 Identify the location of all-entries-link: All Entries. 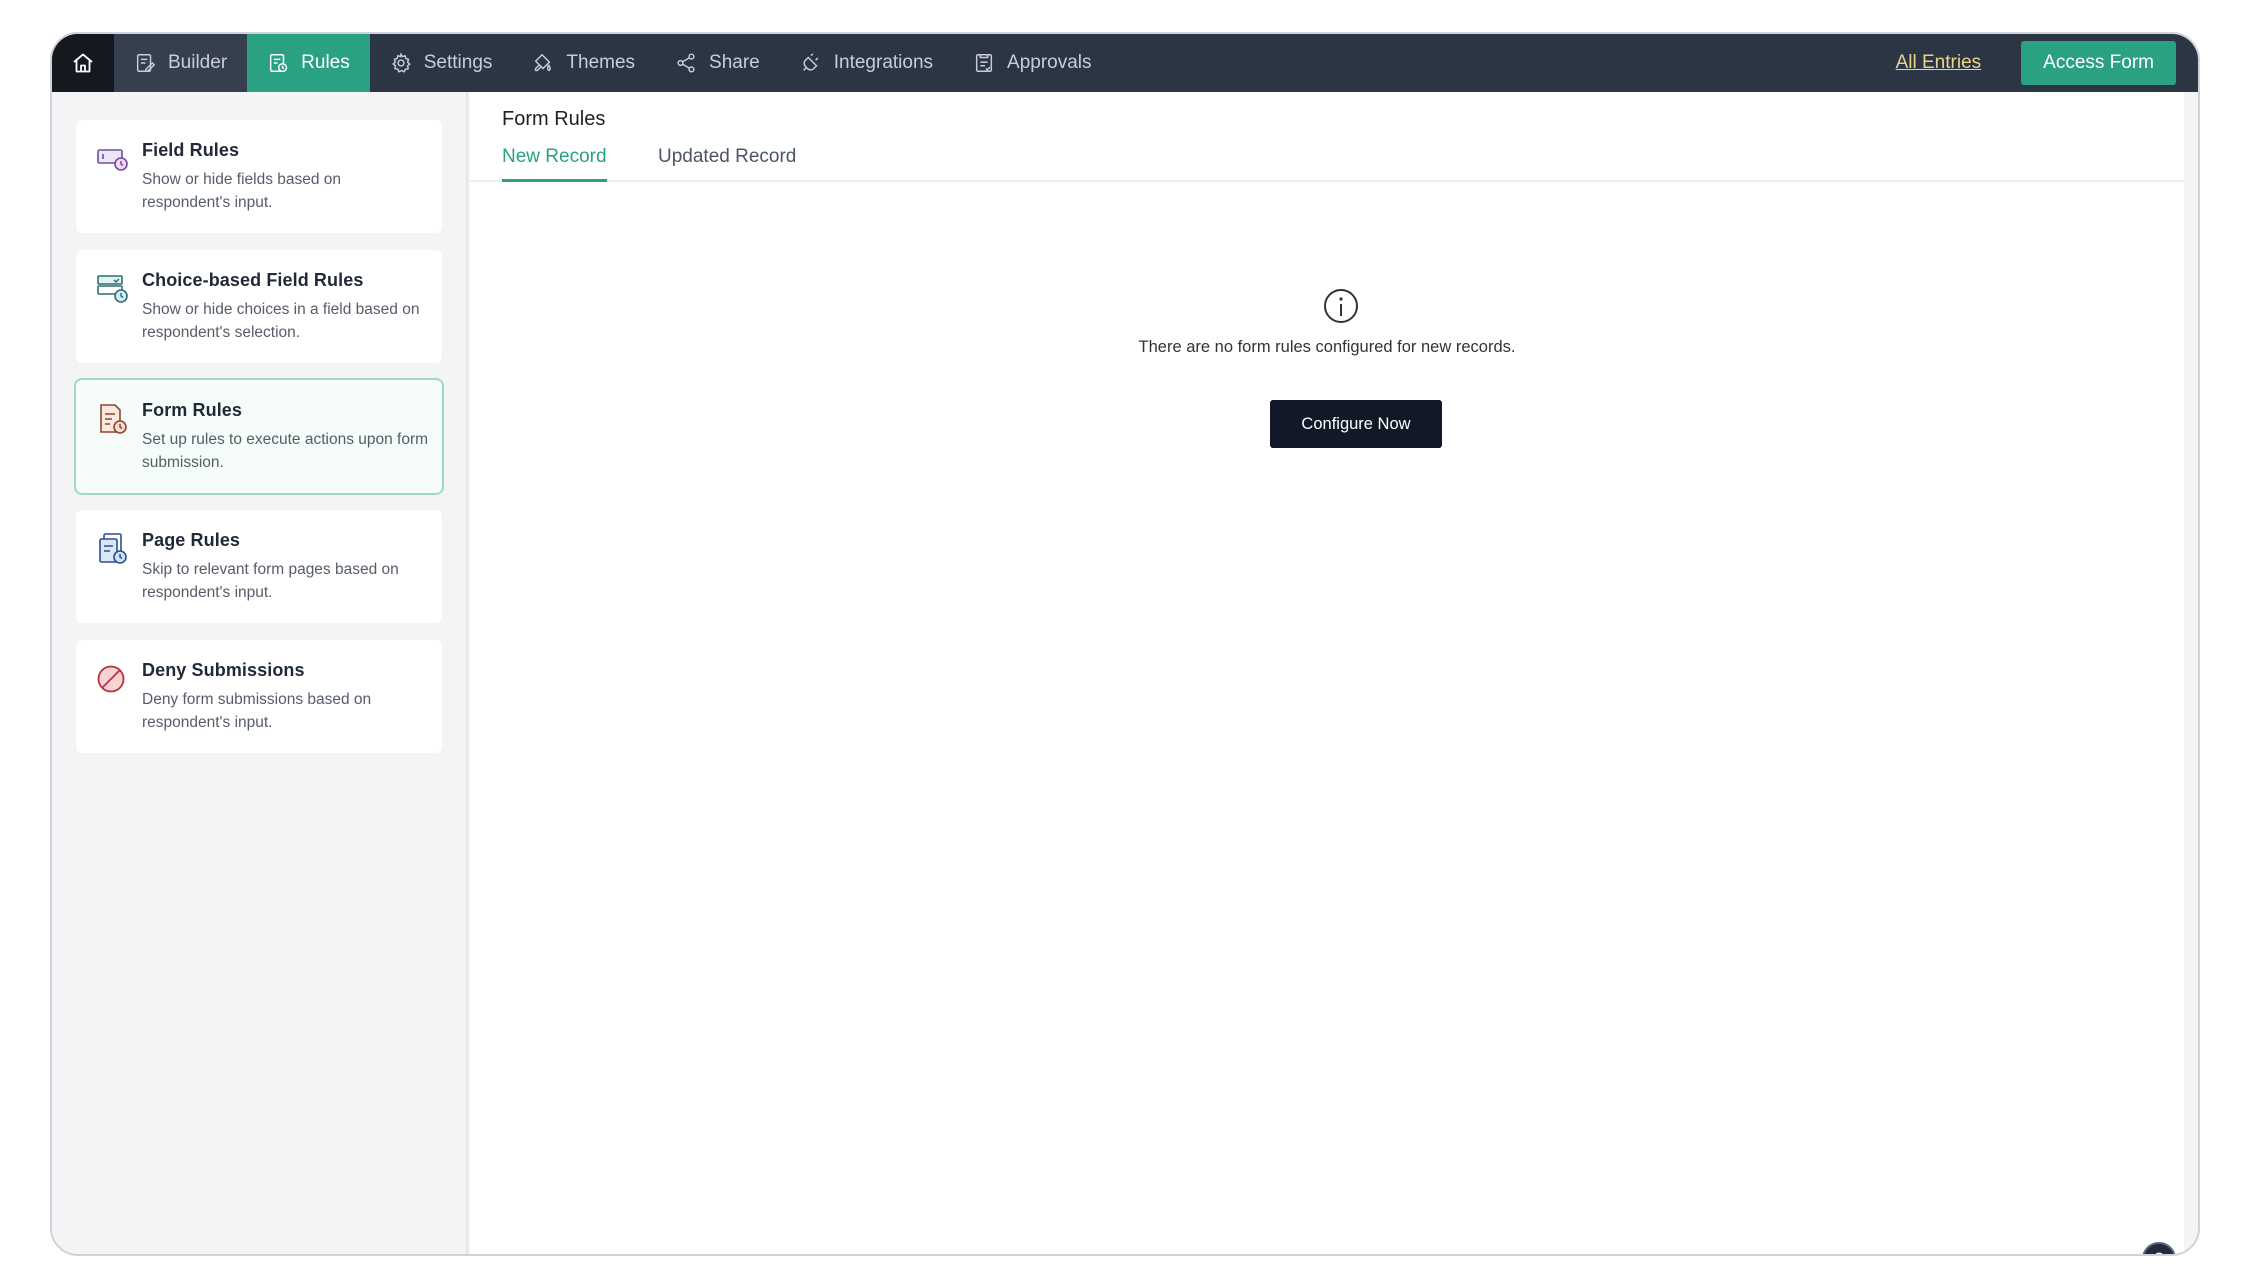
(1939, 63).